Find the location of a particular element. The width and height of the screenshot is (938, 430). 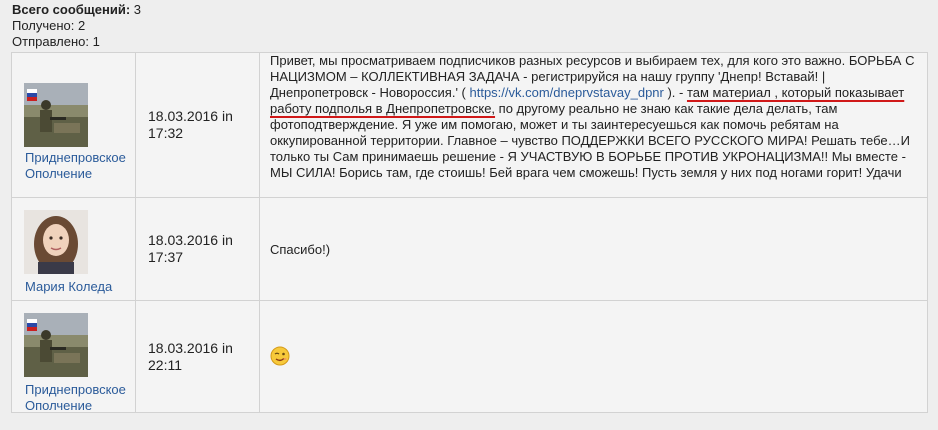

received-count: Получено: 2 is located at coordinates (49, 25).